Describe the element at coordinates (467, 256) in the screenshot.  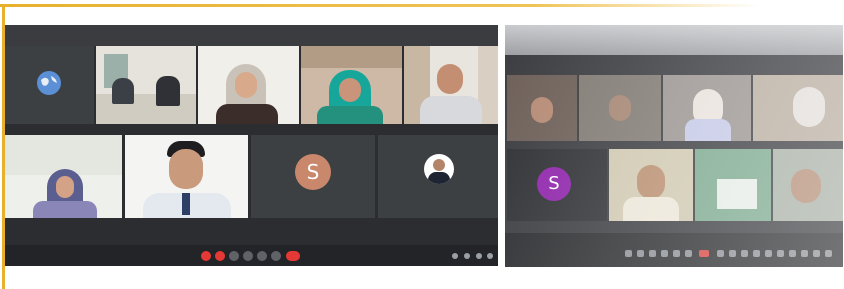
I see `people-icon` at that location.